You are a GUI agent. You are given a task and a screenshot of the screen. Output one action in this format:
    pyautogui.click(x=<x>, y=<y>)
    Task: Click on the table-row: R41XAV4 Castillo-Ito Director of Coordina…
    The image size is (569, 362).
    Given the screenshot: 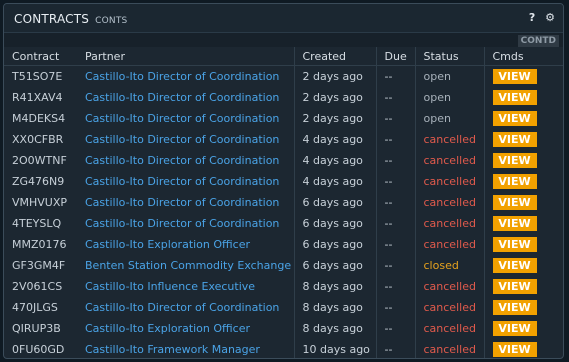 What is the action you would take?
    pyautogui.click(x=283, y=97)
    